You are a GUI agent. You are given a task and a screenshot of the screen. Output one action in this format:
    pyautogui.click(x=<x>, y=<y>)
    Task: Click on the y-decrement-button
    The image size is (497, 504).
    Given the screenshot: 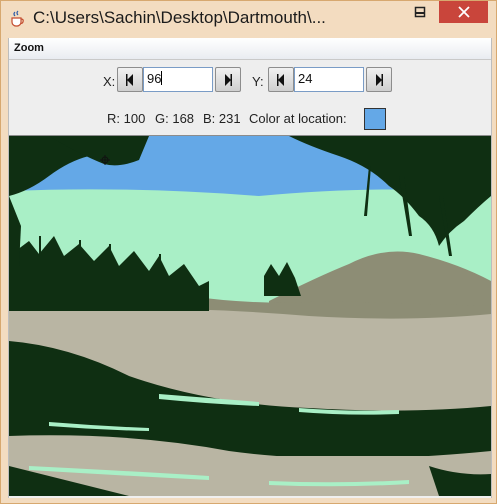 What is the action you would take?
    pyautogui.click(x=281, y=79)
    